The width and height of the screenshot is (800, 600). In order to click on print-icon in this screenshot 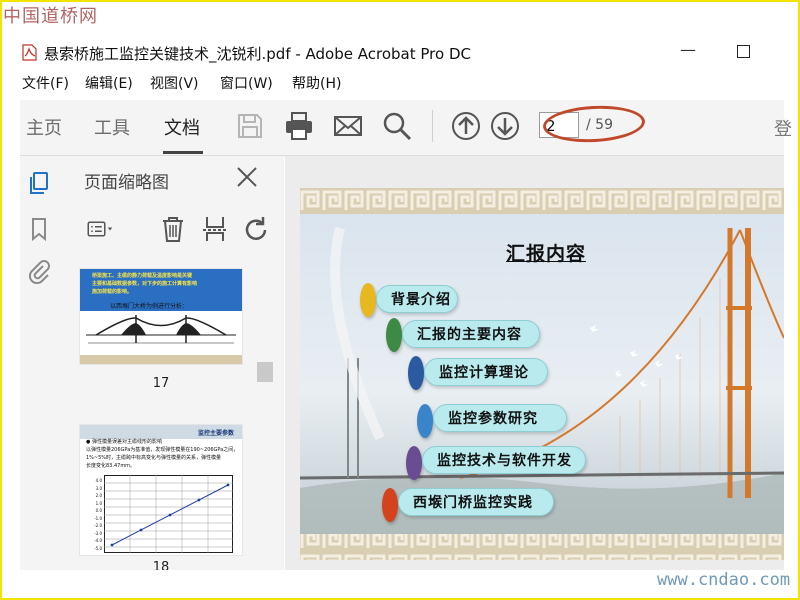, I will do `click(299, 126)`.